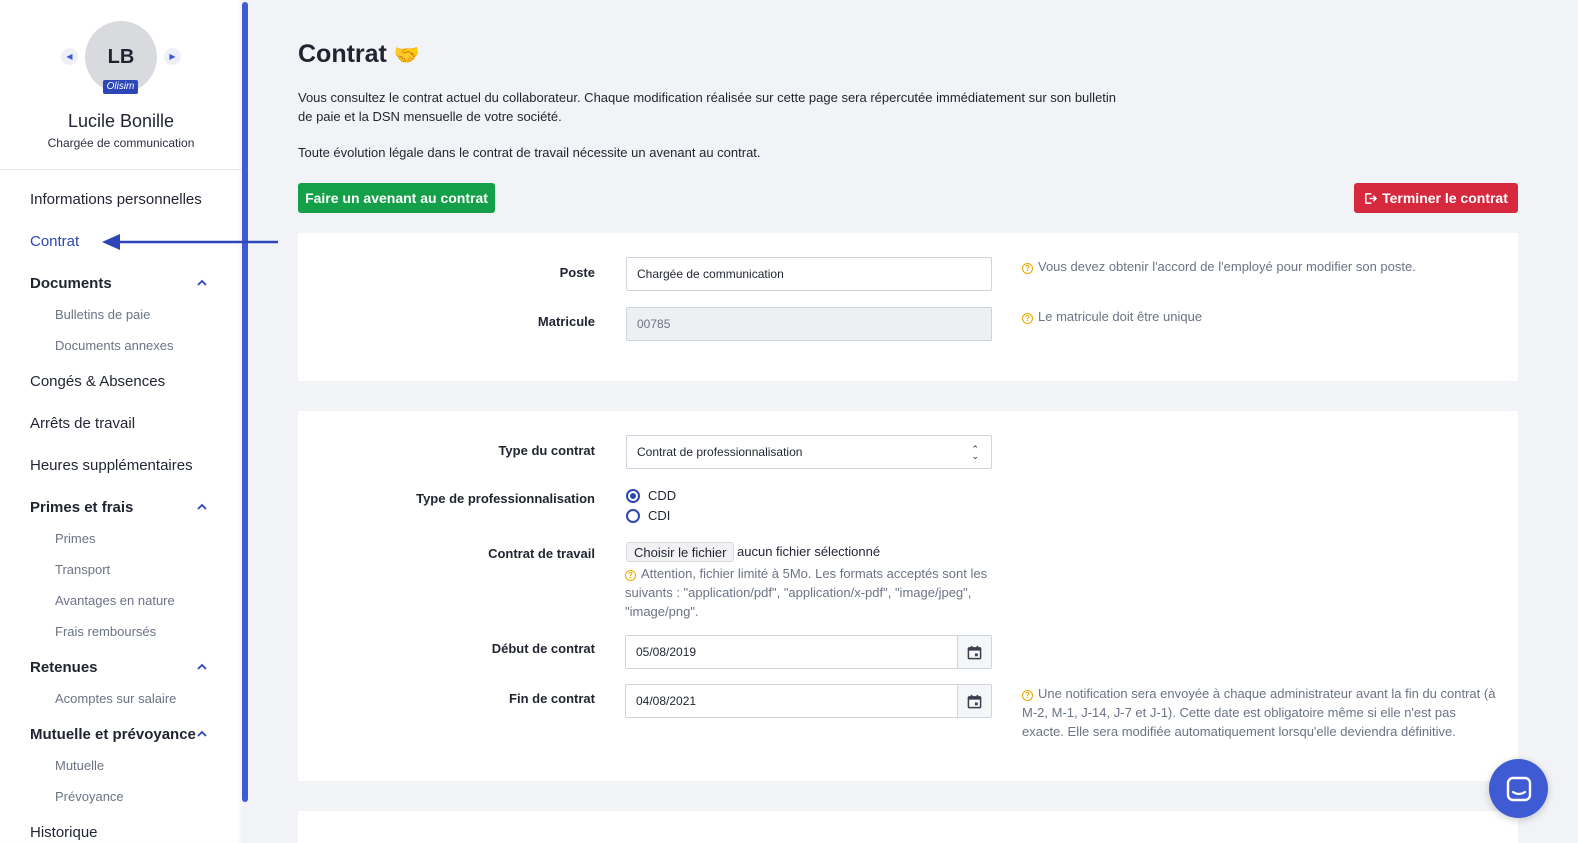 This screenshot has width=1578, height=843. I want to click on handshake-icon: 🤝, so click(406, 55).